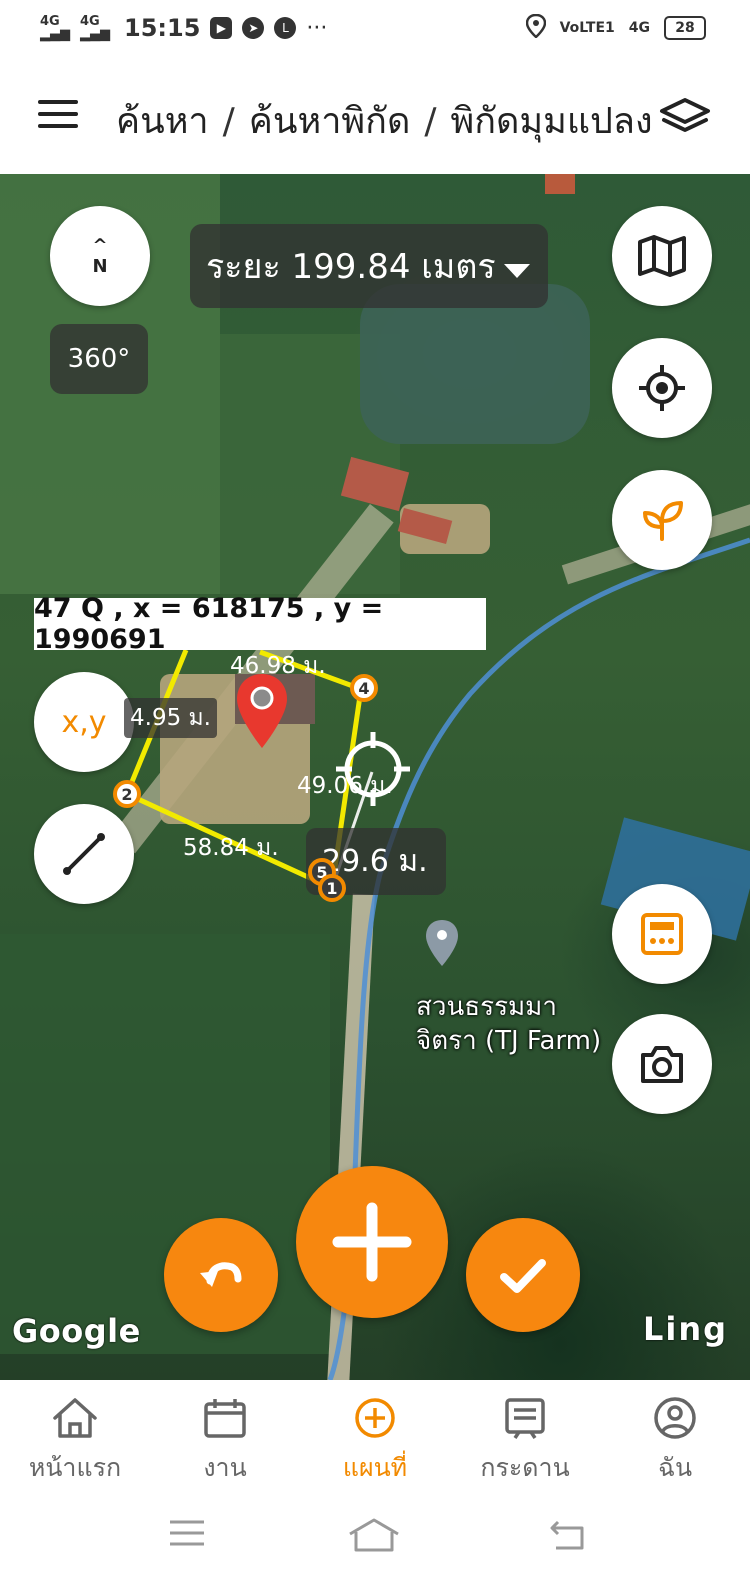 This screenshot has width=750, height=1583. I want to click on navigation-icon: ➤, so click(253, 28).